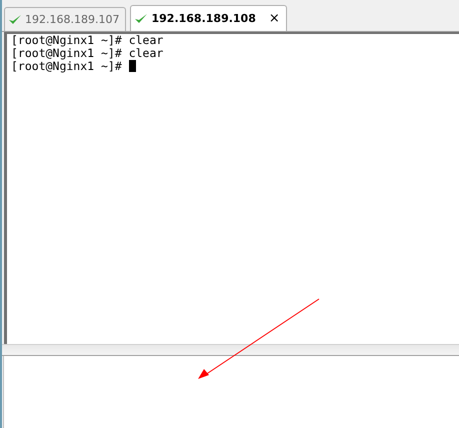 This screenshot has width=459, height=428. What do you see at coordinates (274, 18) in the screenshot?
I see `close-icon: ×` at bounding box center [274, 18].